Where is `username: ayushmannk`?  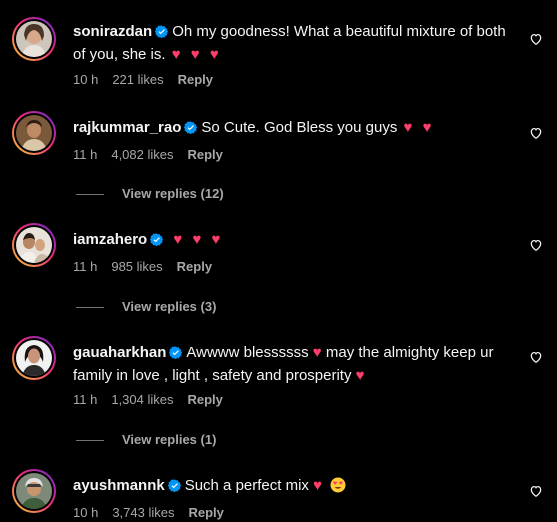 username: ayushmannk is located at coordinates (119, 485).